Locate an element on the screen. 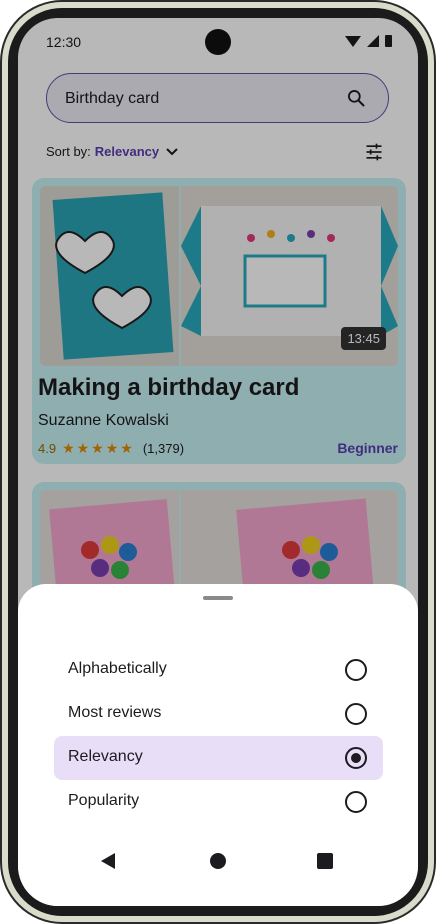  drag-handle is located at coordinates (218, 598).